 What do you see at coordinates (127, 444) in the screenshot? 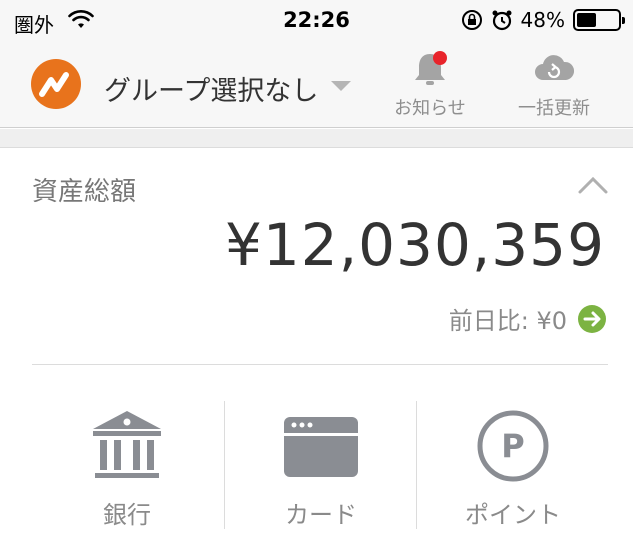
I see `bank-icon` at bounding box center [127, 444].